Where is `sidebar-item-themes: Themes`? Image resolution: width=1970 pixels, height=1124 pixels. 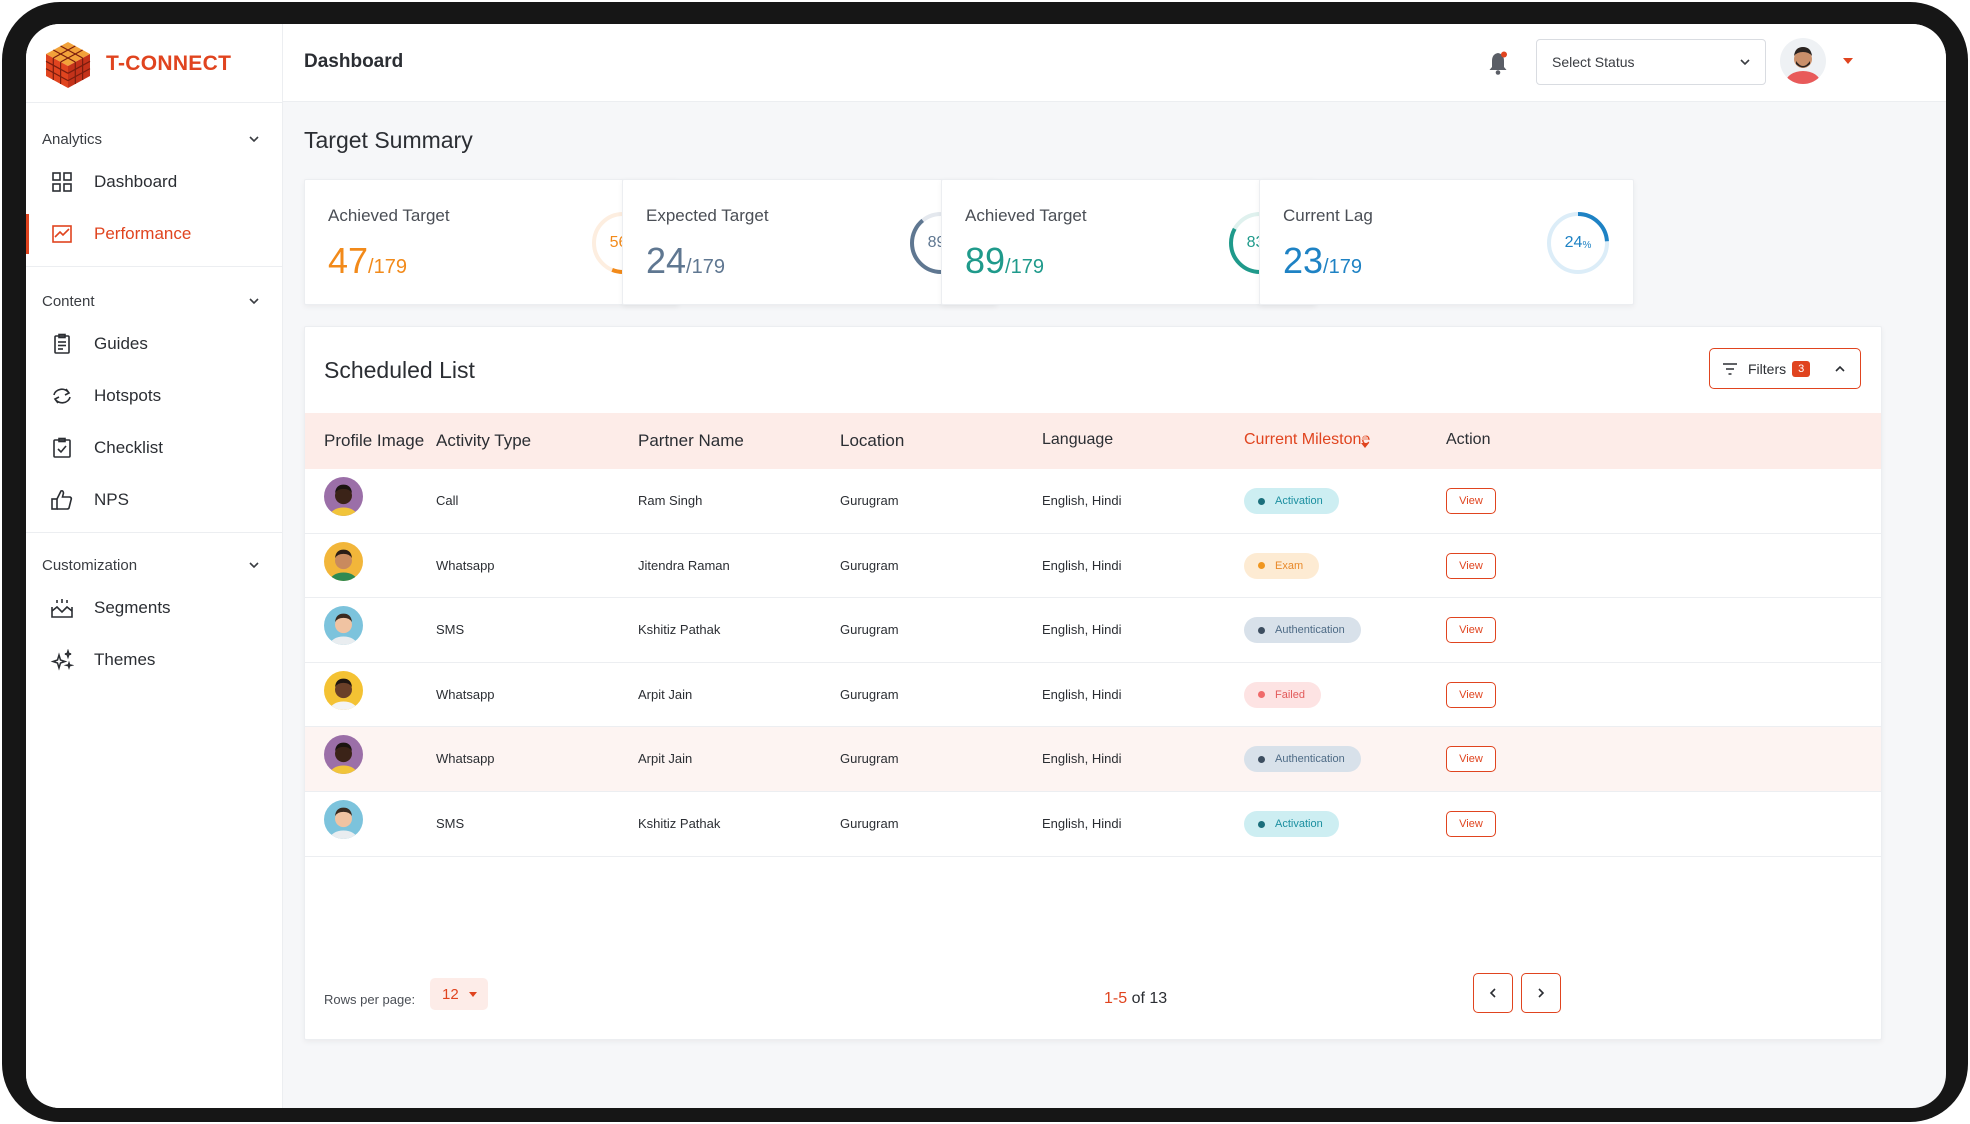
sidebar-item-themes: Themes is located at coordinates (154, 660).